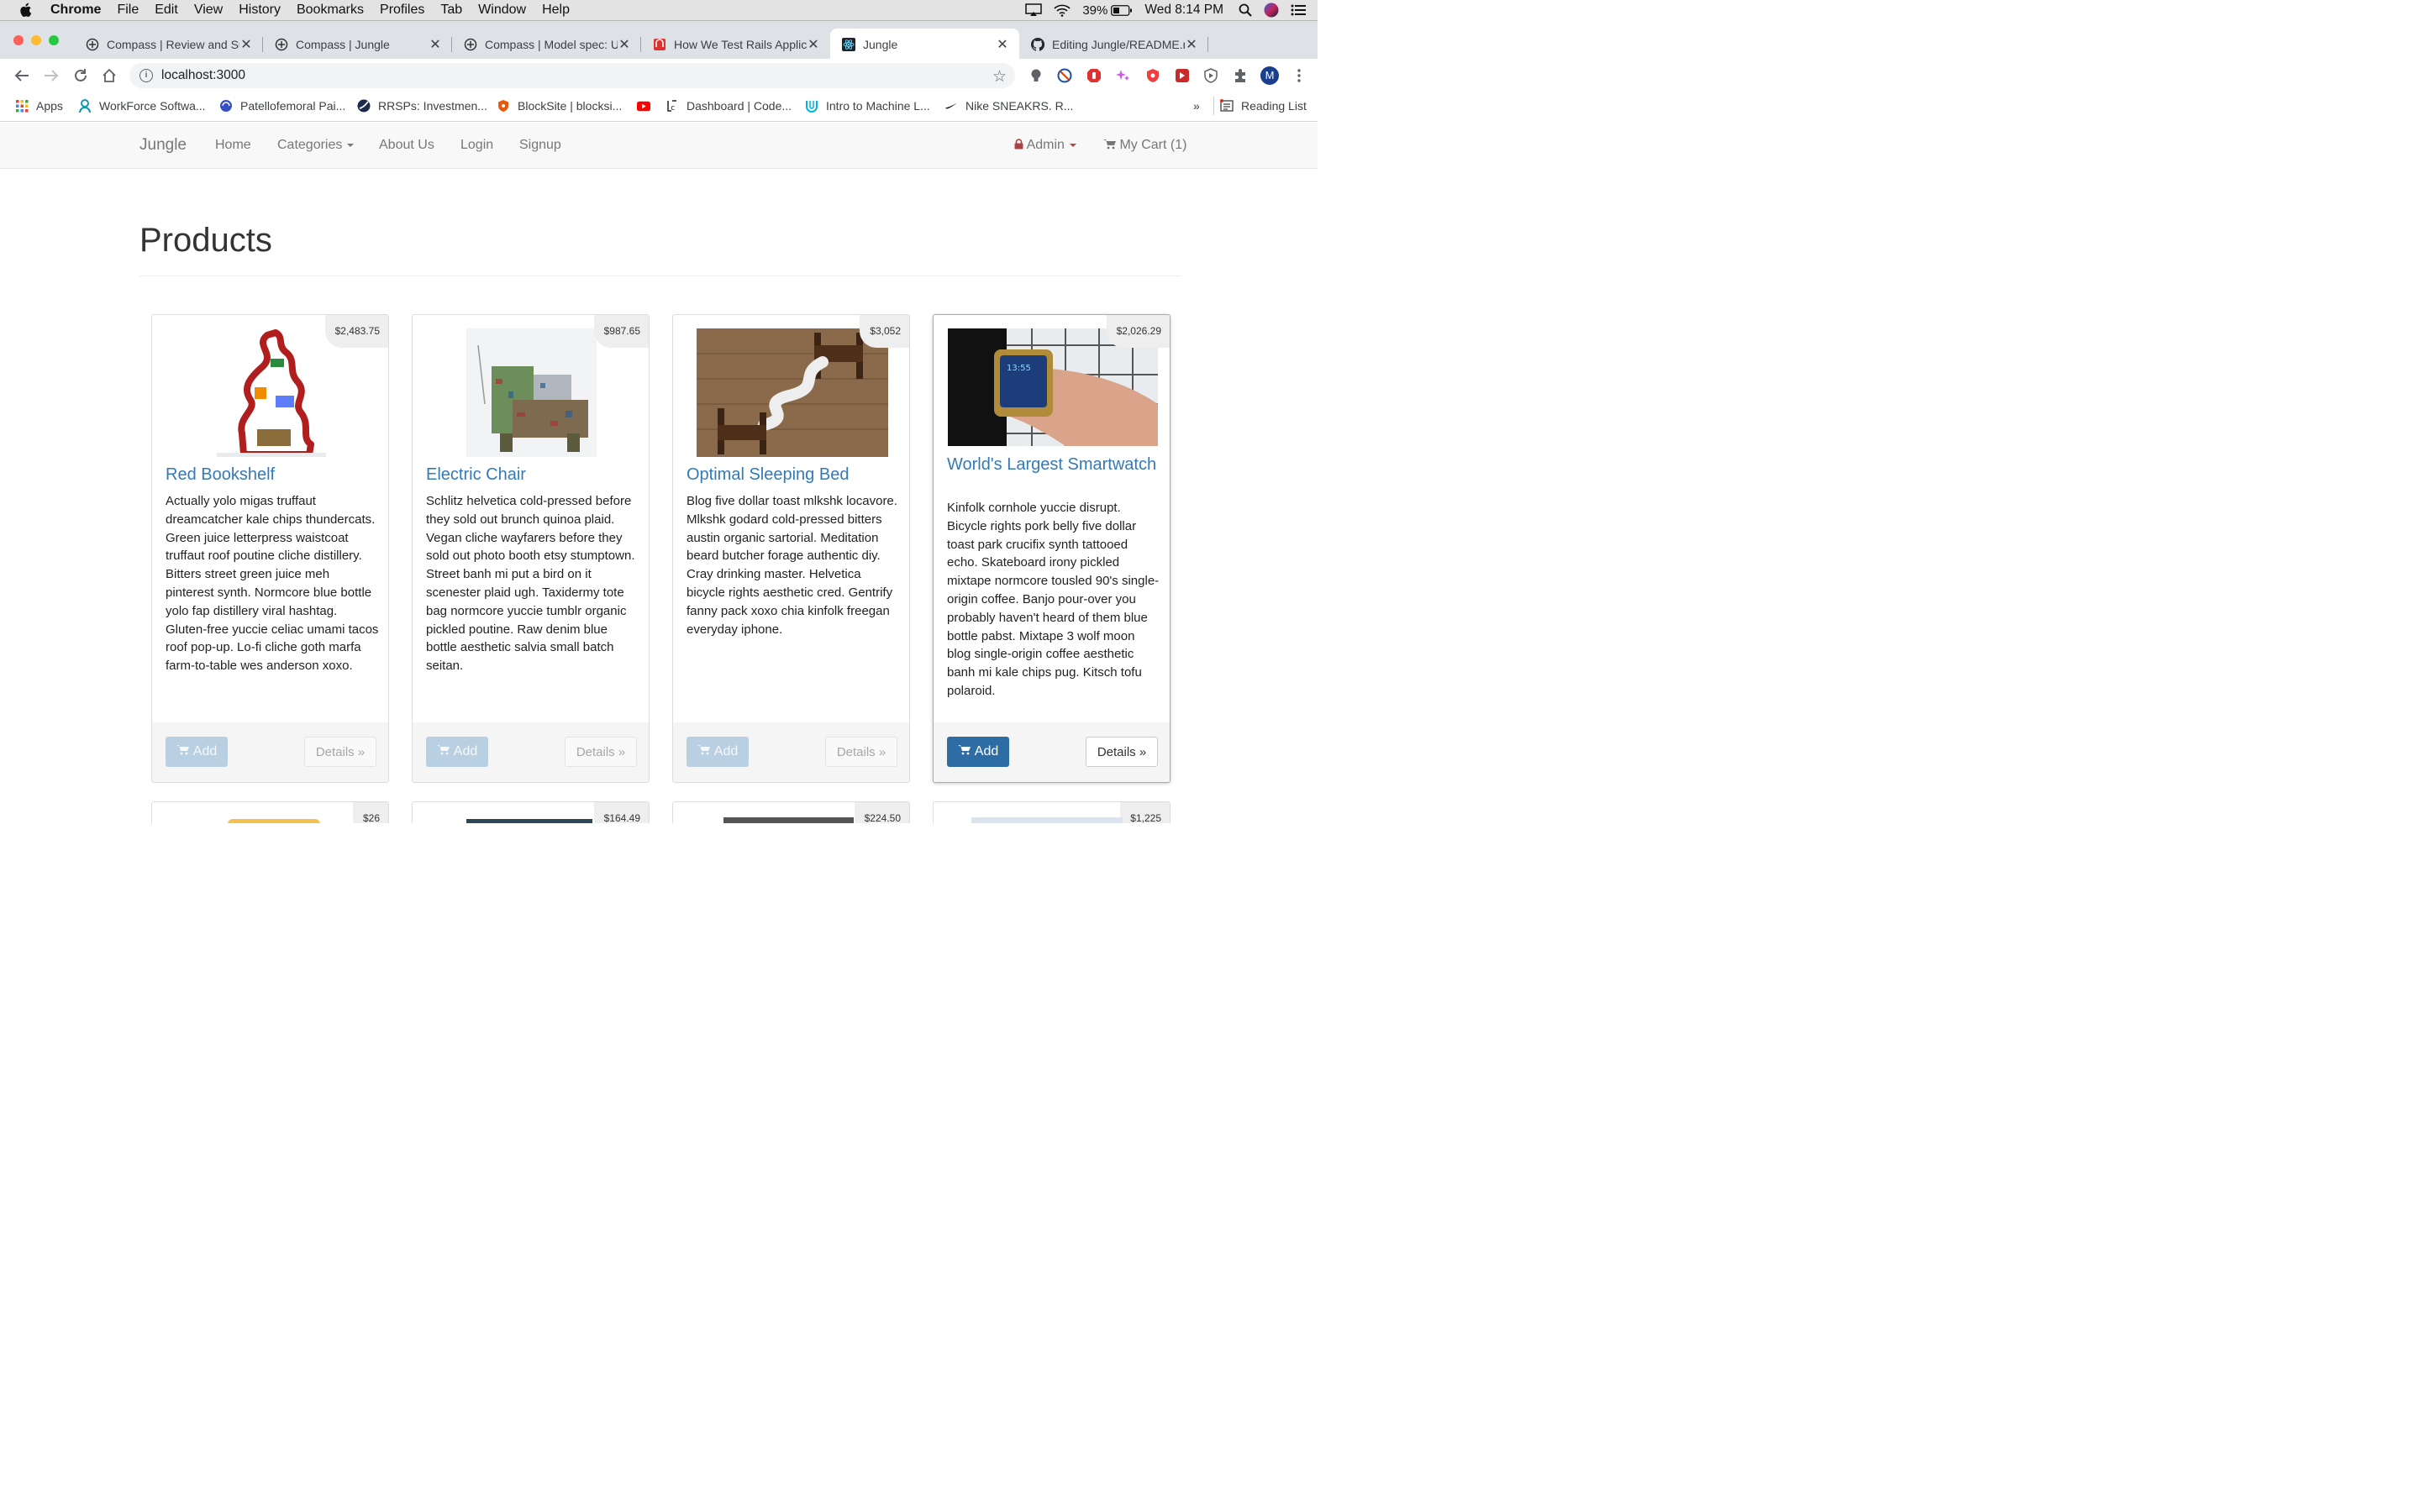  I want to click on menu-history: History, so click(260, 10).